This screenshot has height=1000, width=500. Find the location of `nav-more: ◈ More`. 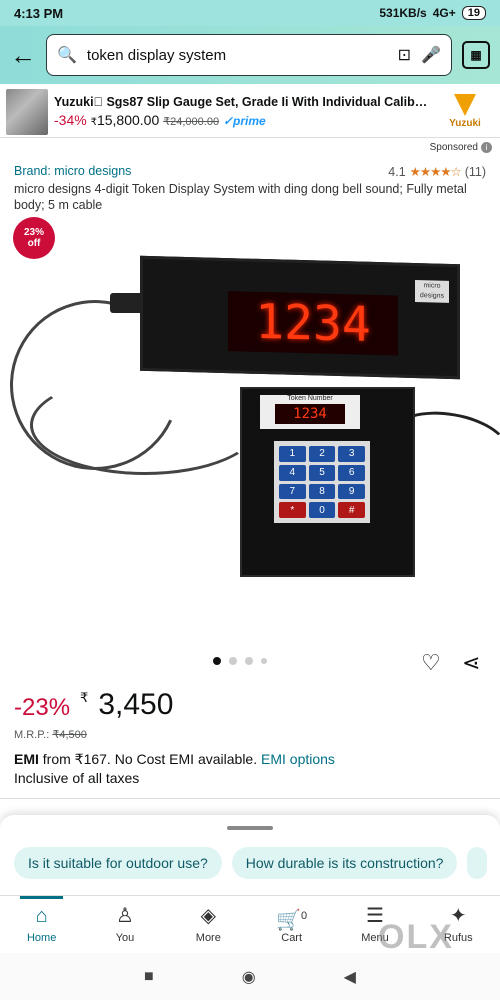

nav-more: ◈ More is located at coordinates (208, 924).